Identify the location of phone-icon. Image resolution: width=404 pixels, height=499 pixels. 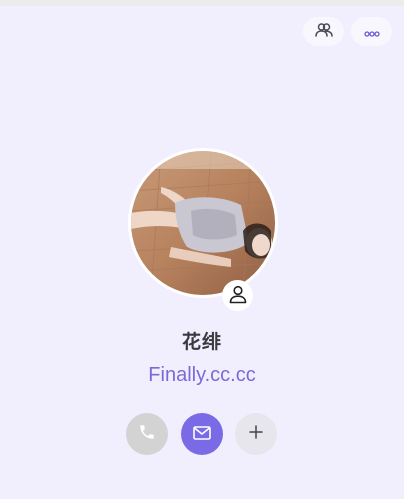
(147, 434).